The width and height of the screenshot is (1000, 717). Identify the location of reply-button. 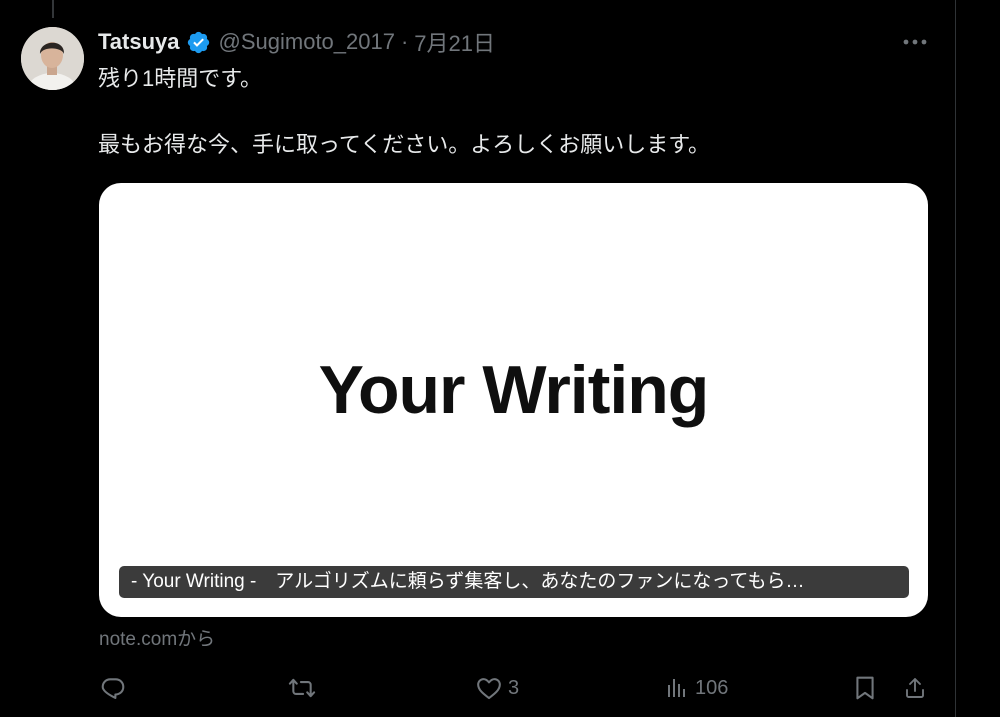
(116, 688).